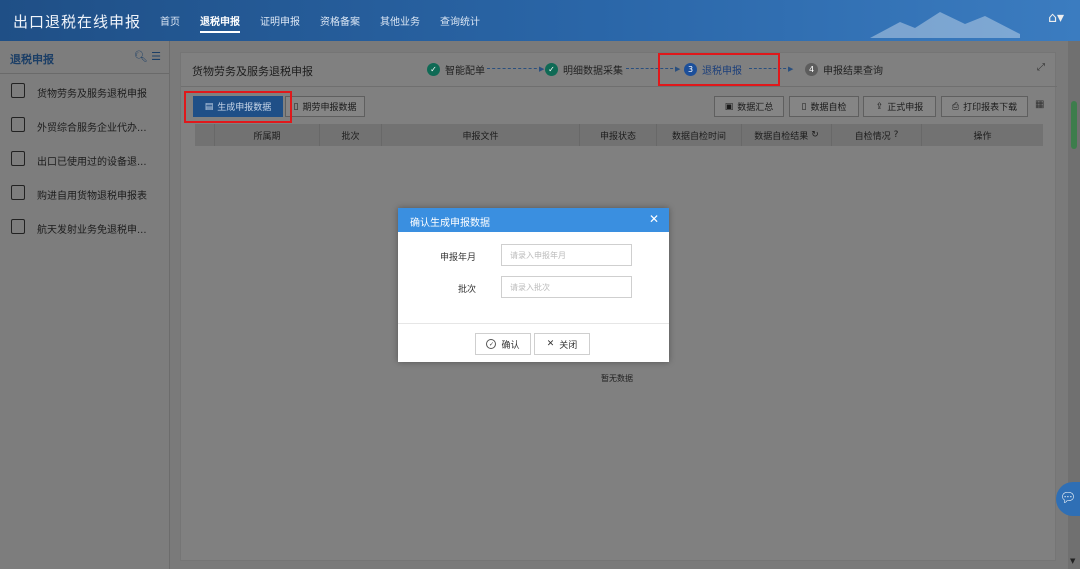 This screenshot has width=1080, height=569. I want to click on data-summary-button: ▣ 数据汇总, so click(749, 106).